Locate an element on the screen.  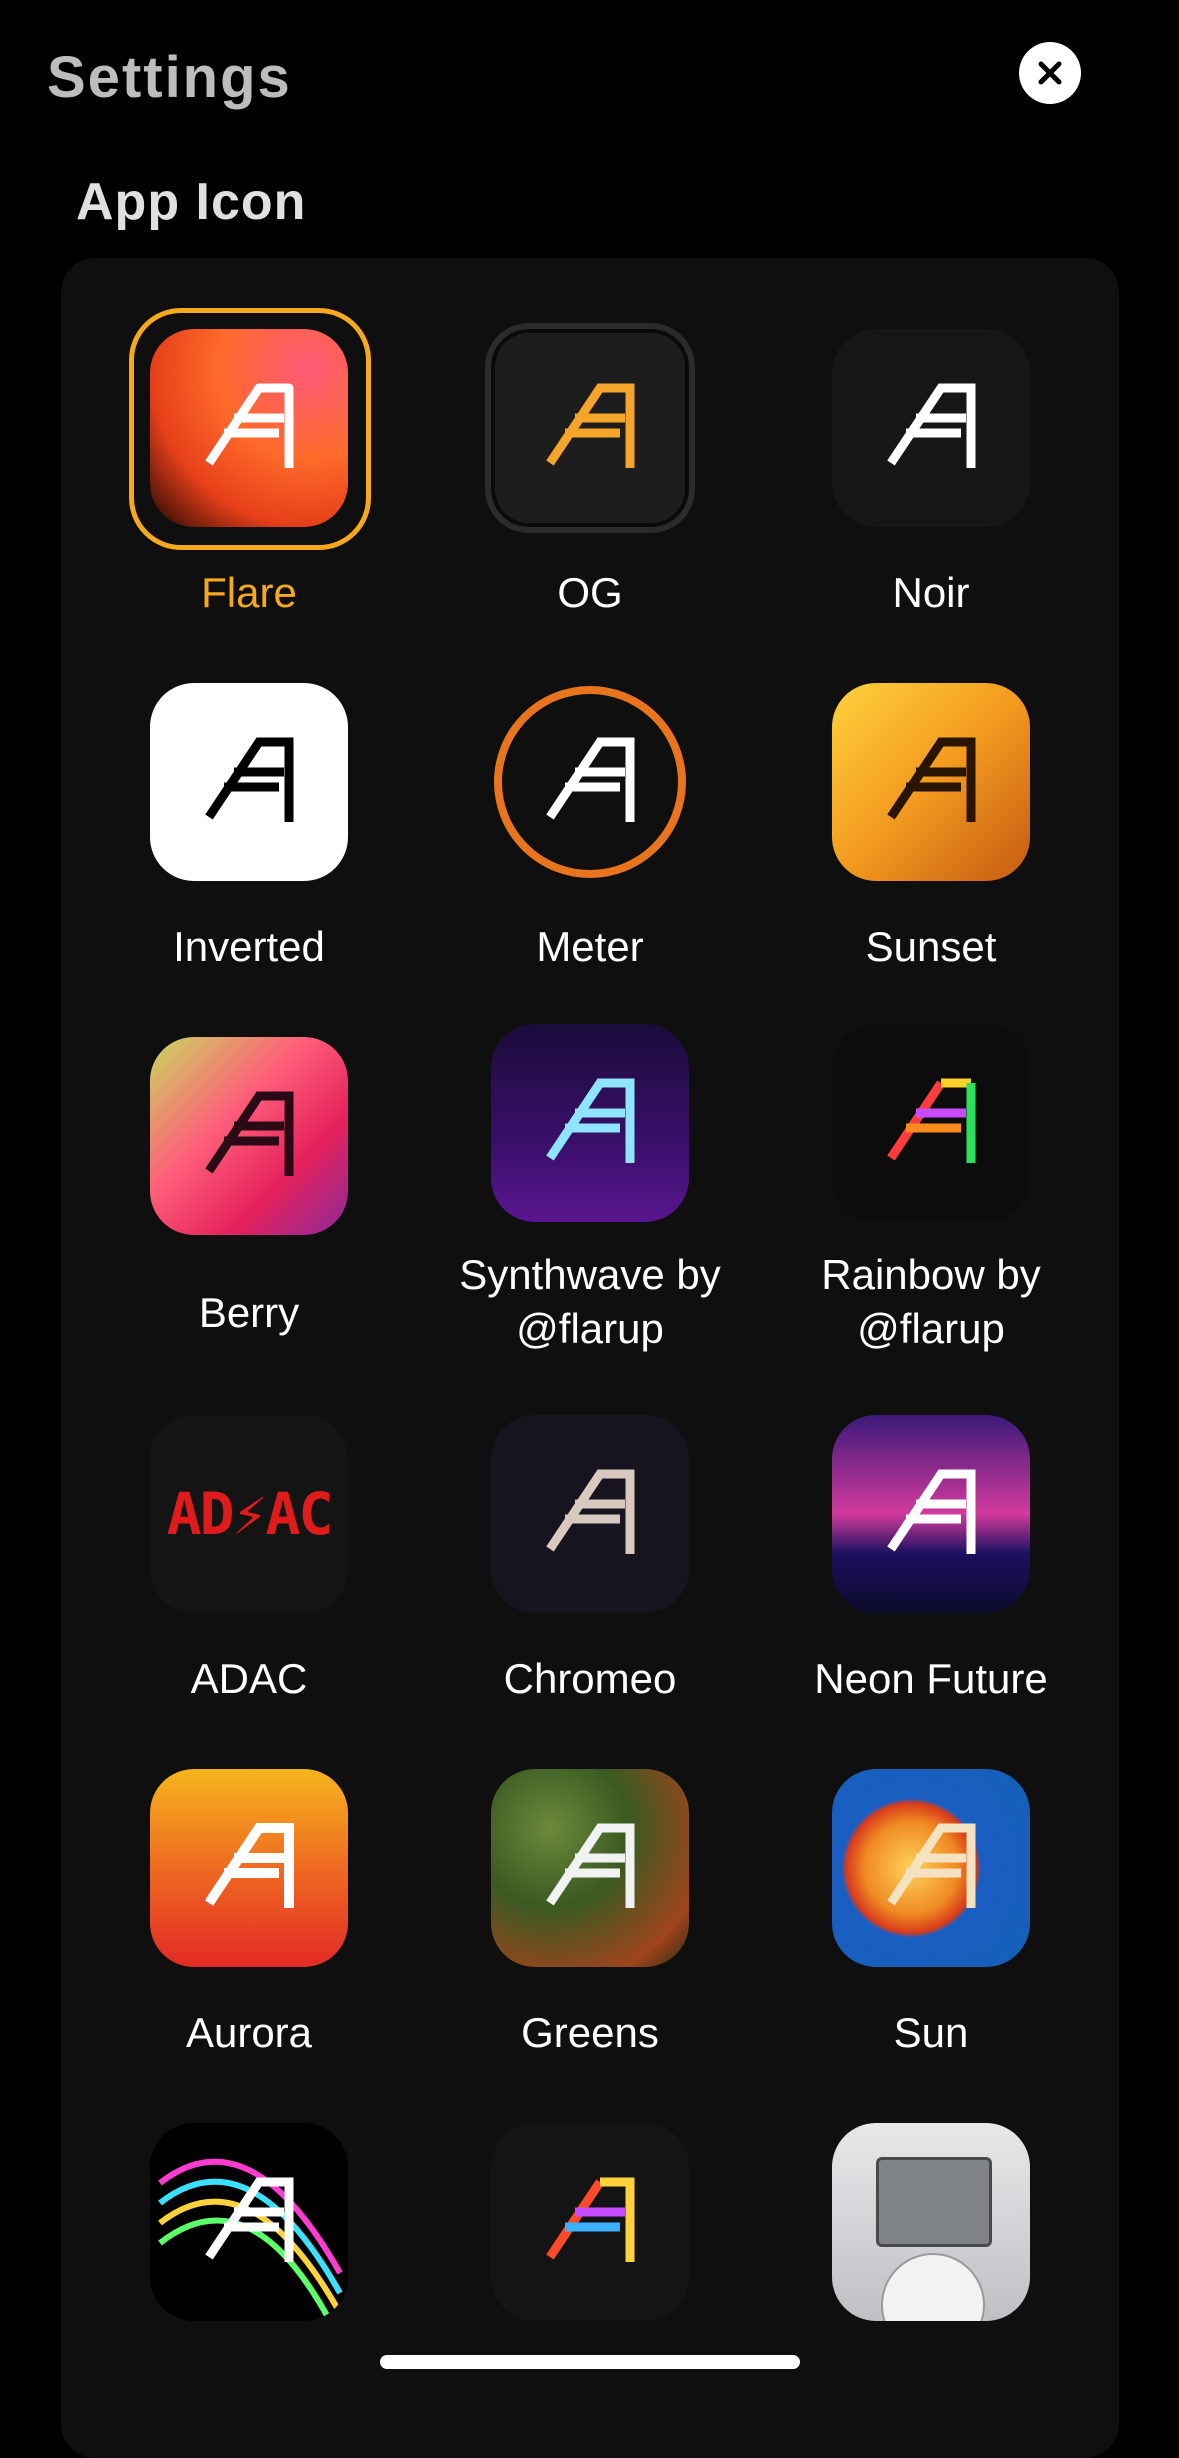
app-icon-option-chromeo: Chromeo is located at coordinates (590, 1564).